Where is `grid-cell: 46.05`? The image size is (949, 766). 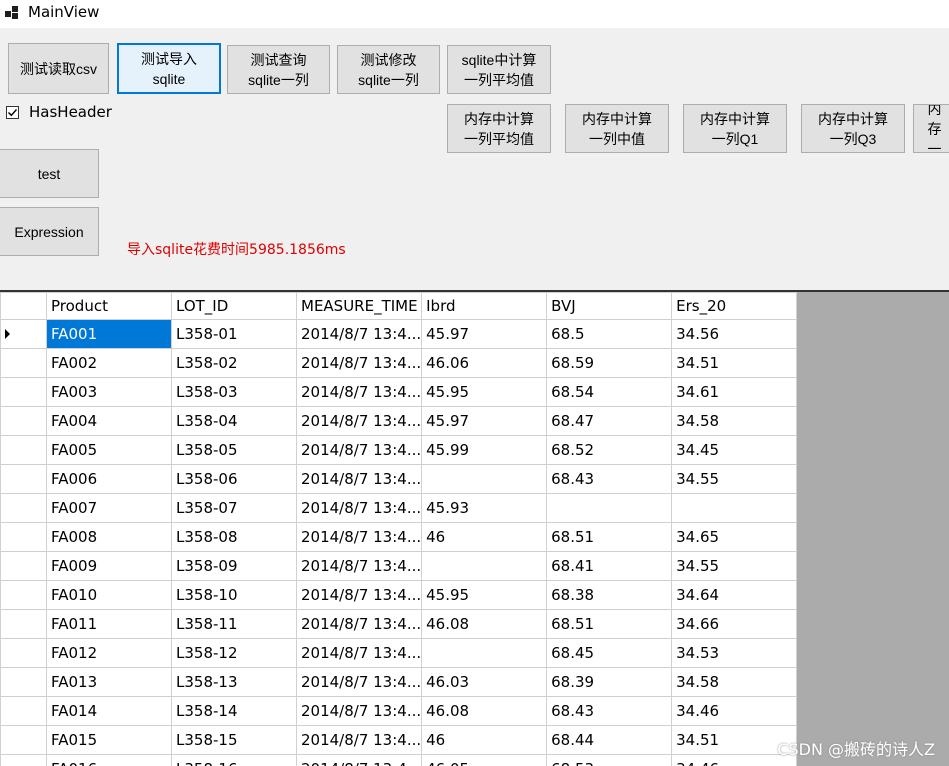 grid-cell: 46.05 is located at coordinates (484, 760).